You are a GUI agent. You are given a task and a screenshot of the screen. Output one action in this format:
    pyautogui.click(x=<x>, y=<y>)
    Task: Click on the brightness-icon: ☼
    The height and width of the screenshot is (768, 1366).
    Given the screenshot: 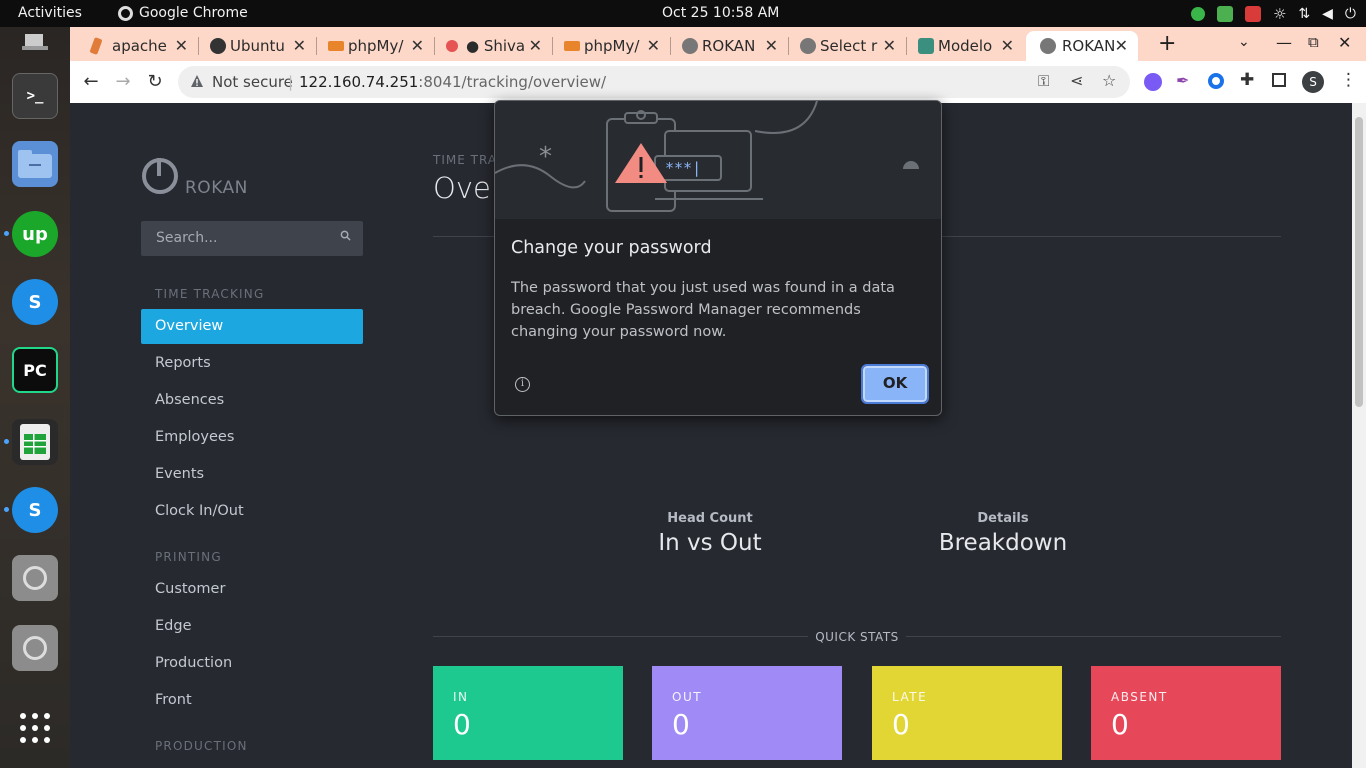 What is the action you would take?
    pyautogui.click(x=1279, y=14)
    